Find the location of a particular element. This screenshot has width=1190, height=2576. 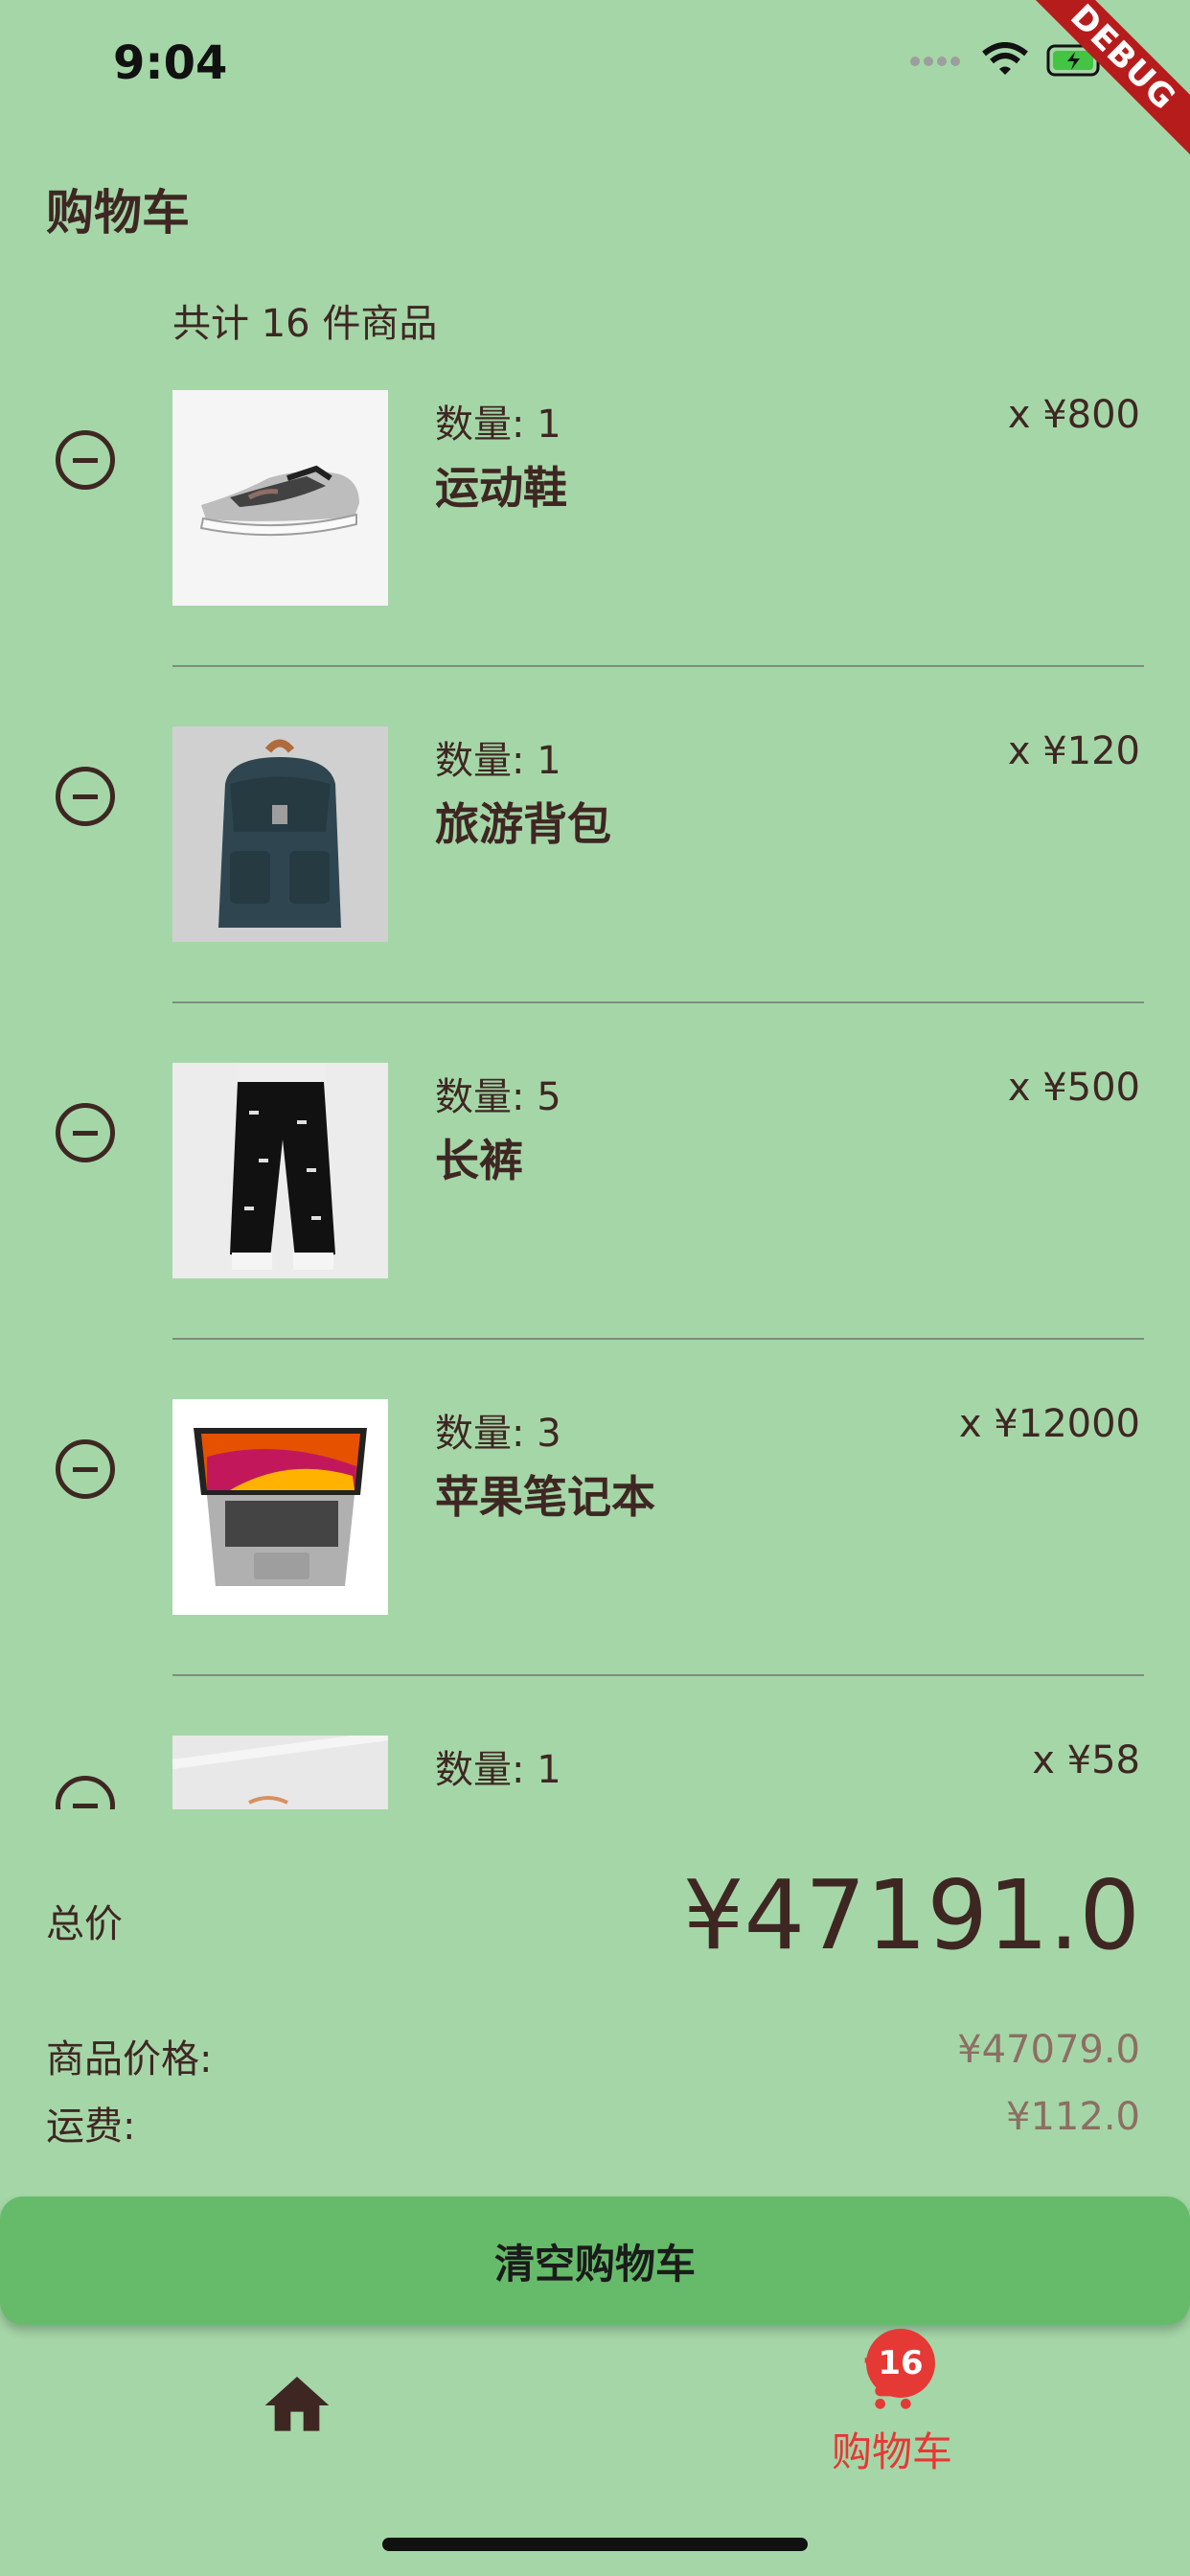

item-name: 苹果笔记本 is located at coordinates (545, 1497).